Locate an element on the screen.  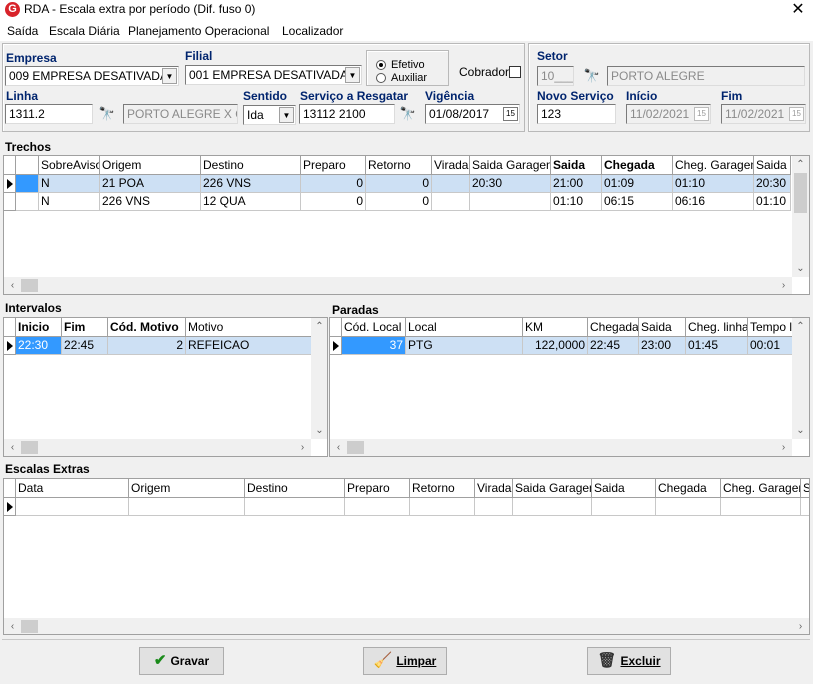
col-header: SobreAviso is located at coordinates (69, 165).